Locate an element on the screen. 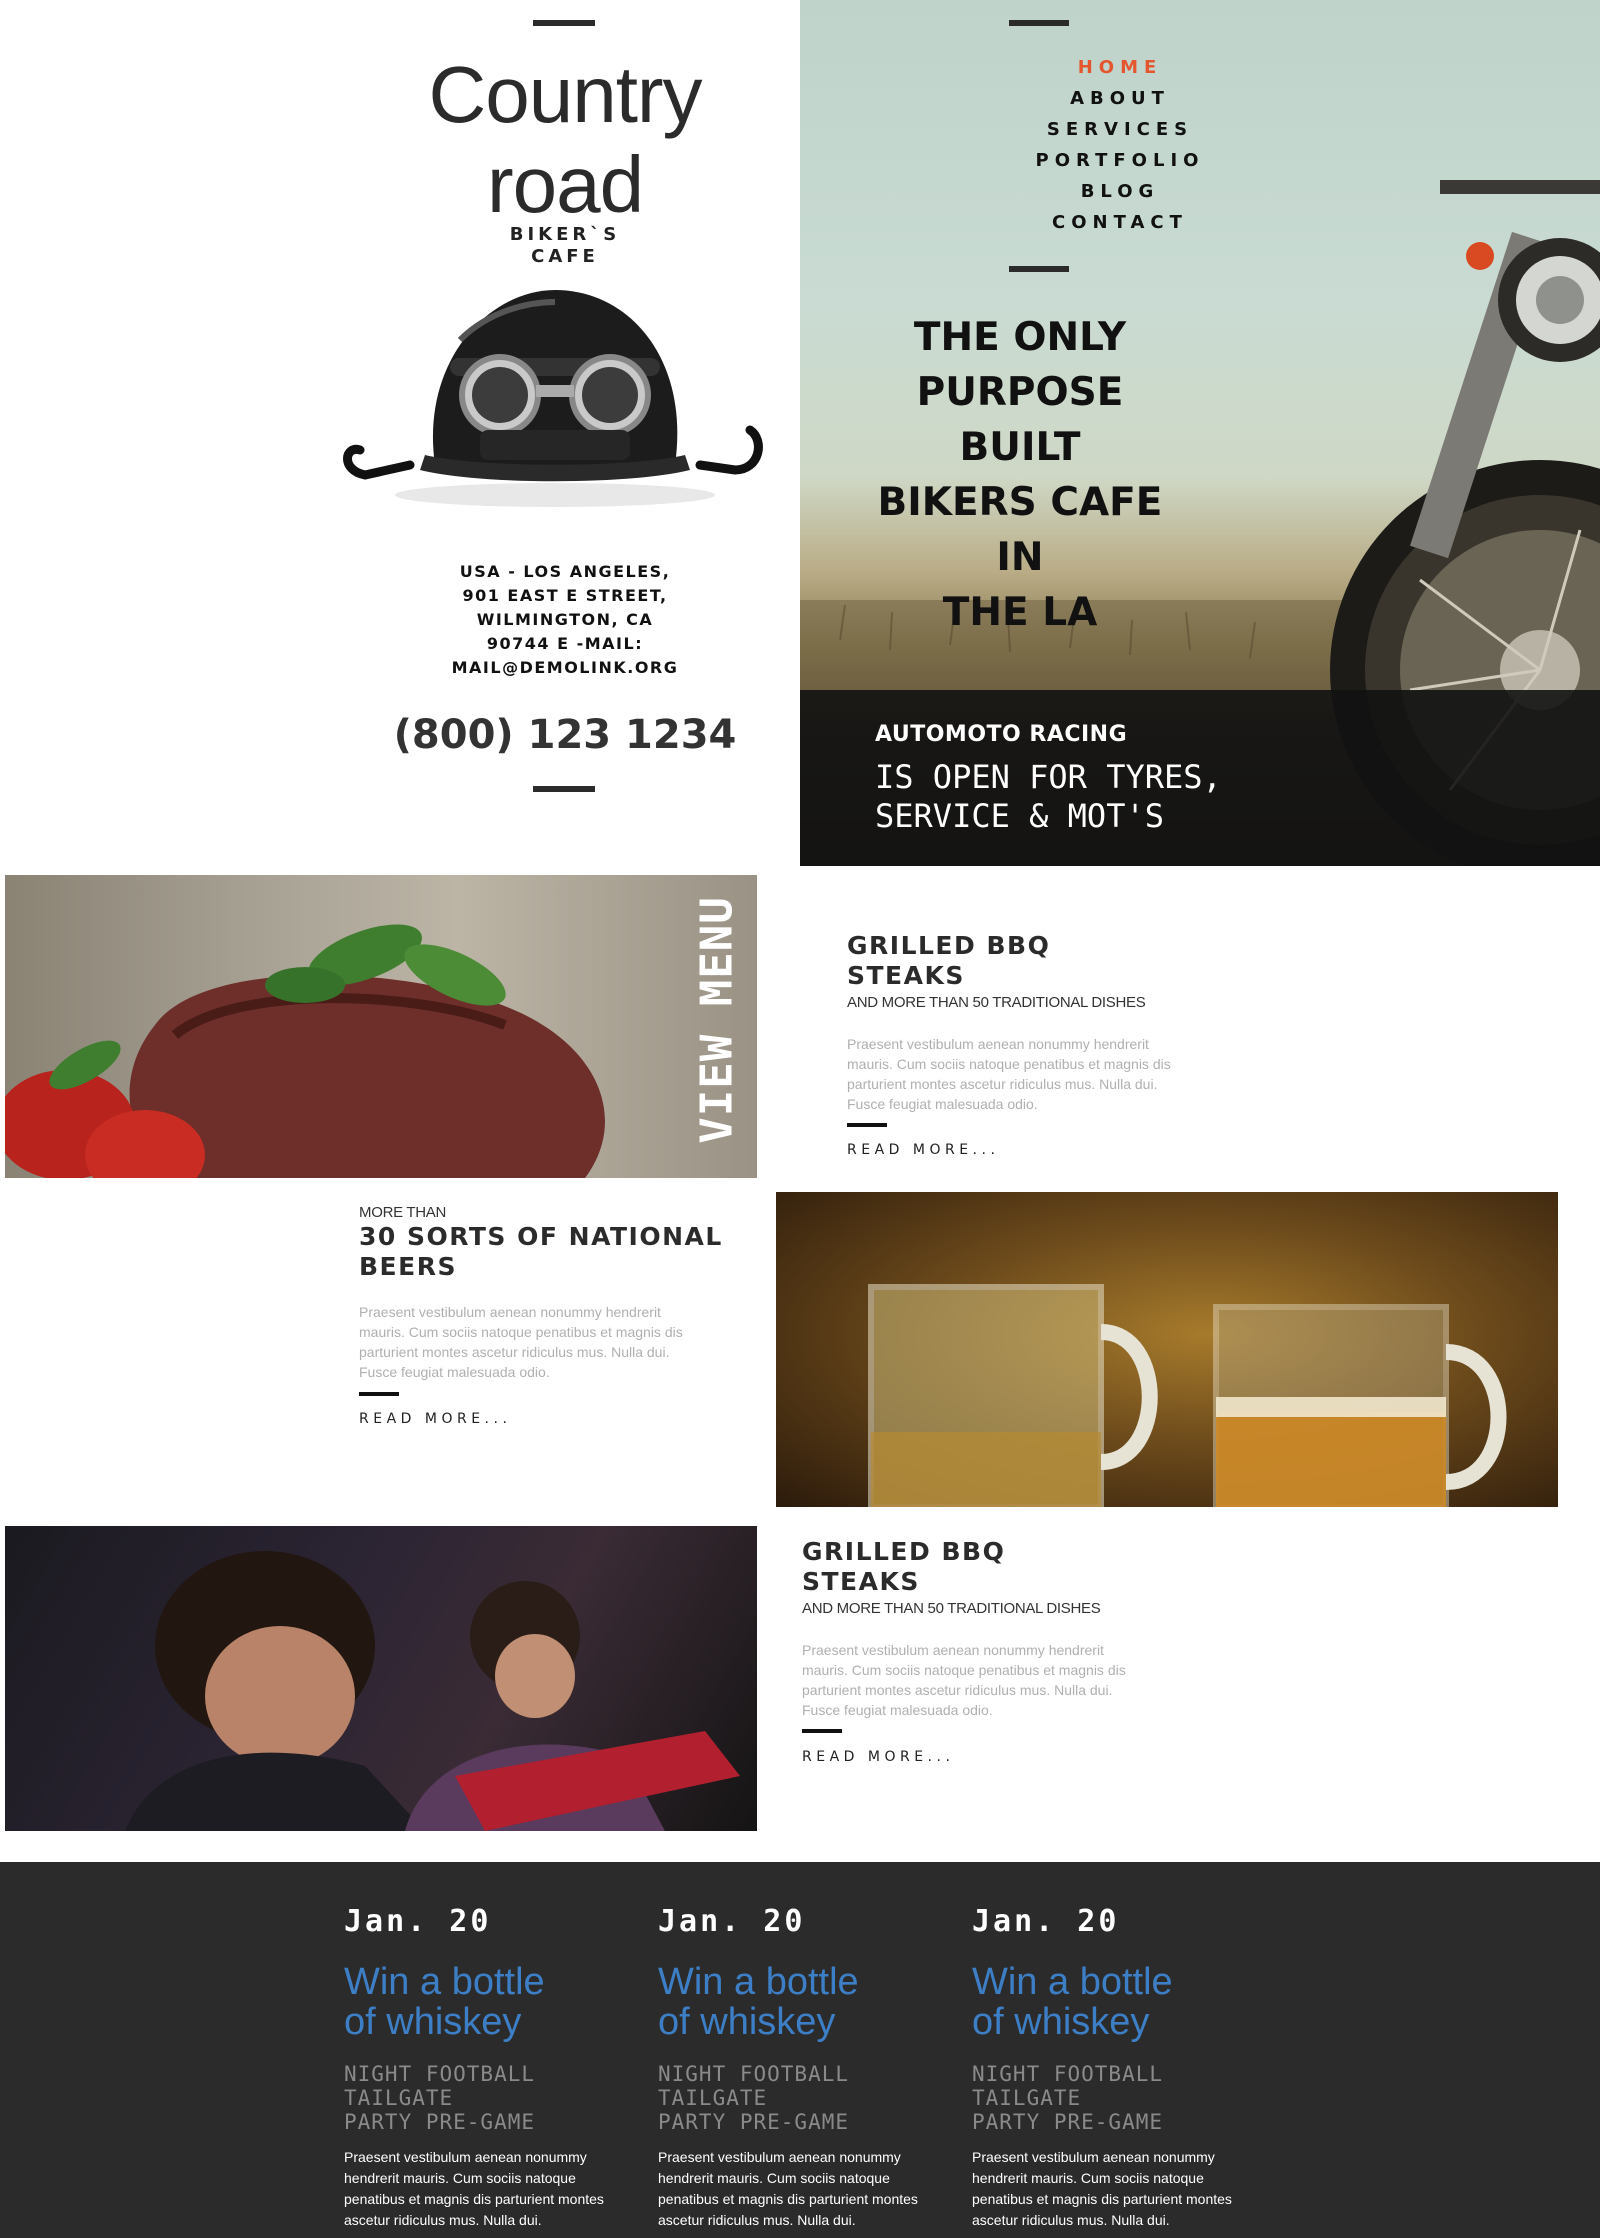 This screenshot has height=2238, width=1600. beer-mugs-illustration is located at coordinates (1187, 1395).